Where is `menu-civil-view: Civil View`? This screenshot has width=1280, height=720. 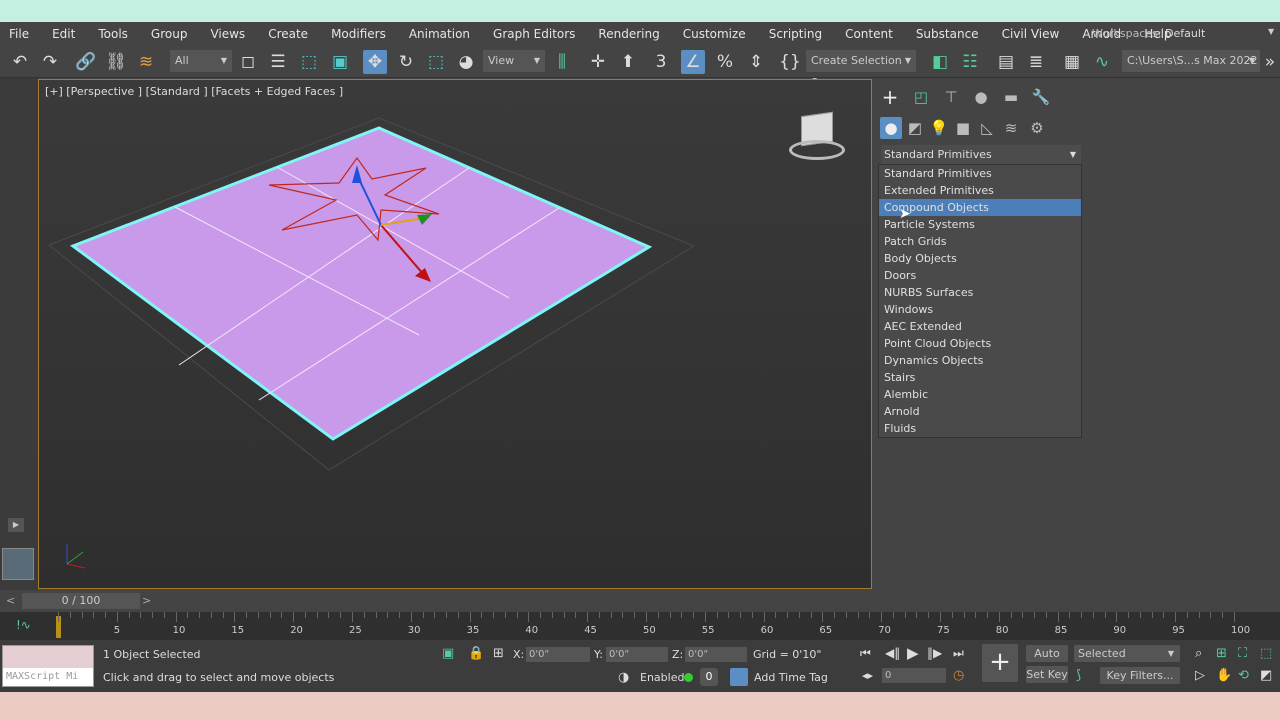 menu-civil-view: Civil View is located at coordinates (1035, 34).